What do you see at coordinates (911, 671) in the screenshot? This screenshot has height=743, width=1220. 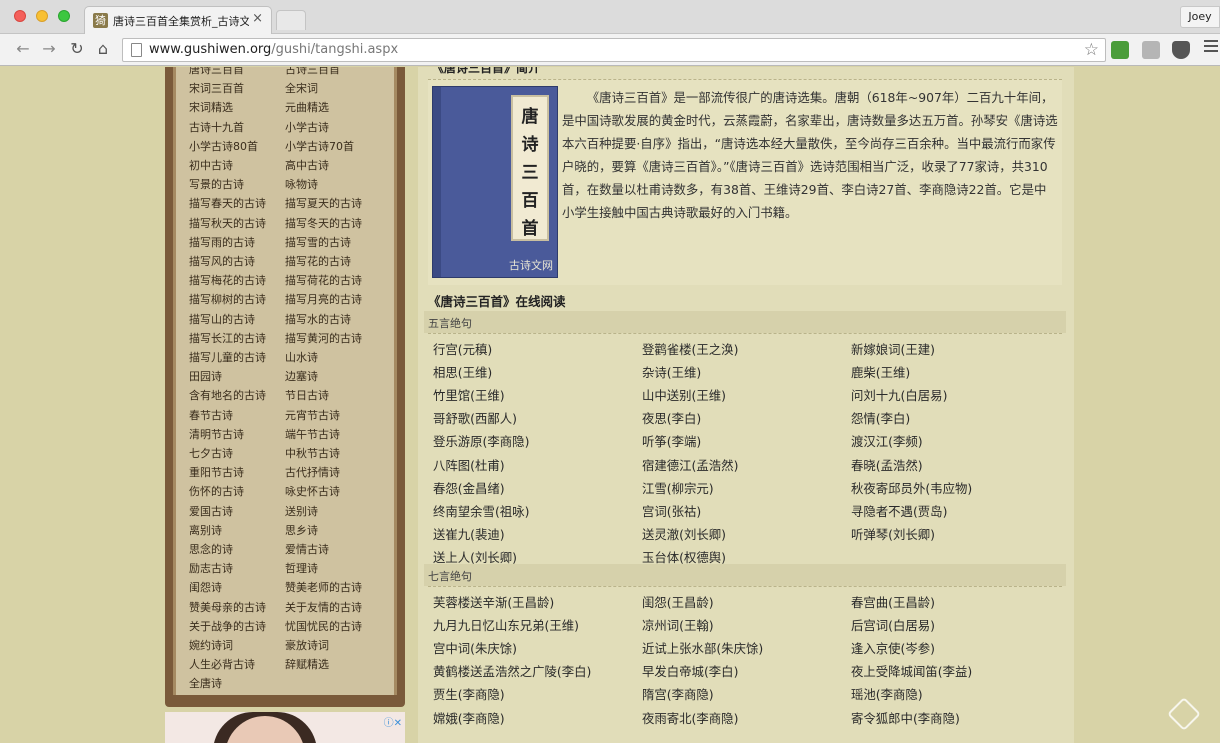 I see `poem-link: 夜上受降城闻笛(李益)` at bounding box center [911, 671].